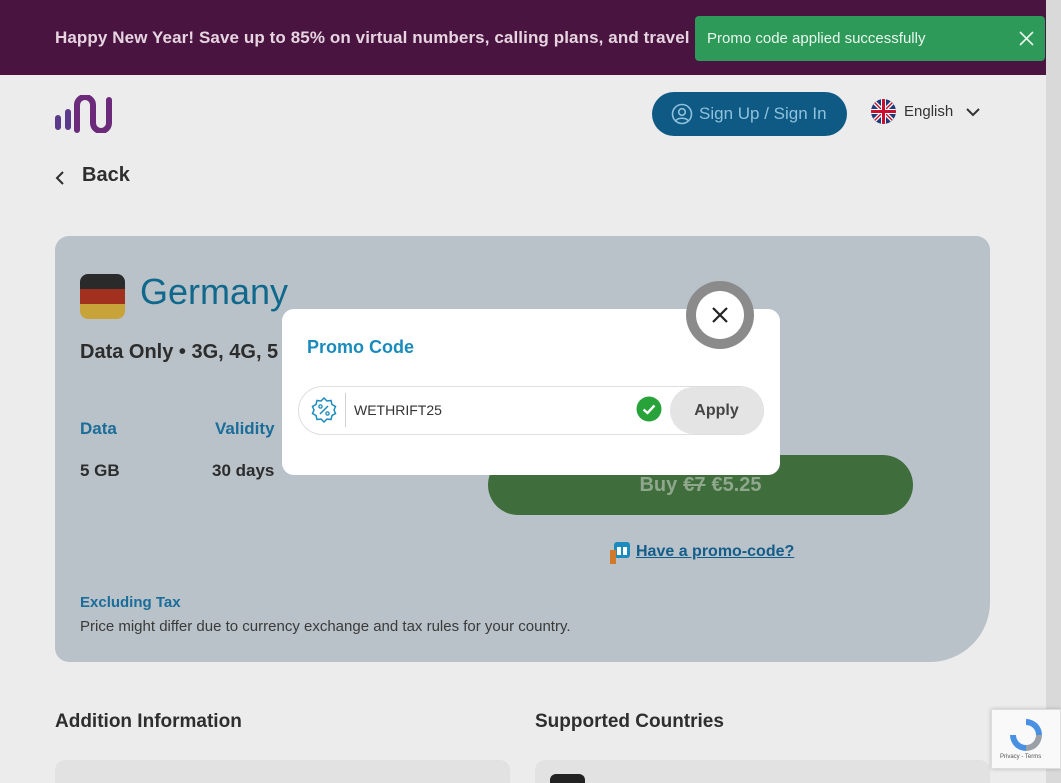 This screenshot has width=1061, height=783. Describe the element at coordinates (88, 114) in the screenshot. I see `logo` at that location.